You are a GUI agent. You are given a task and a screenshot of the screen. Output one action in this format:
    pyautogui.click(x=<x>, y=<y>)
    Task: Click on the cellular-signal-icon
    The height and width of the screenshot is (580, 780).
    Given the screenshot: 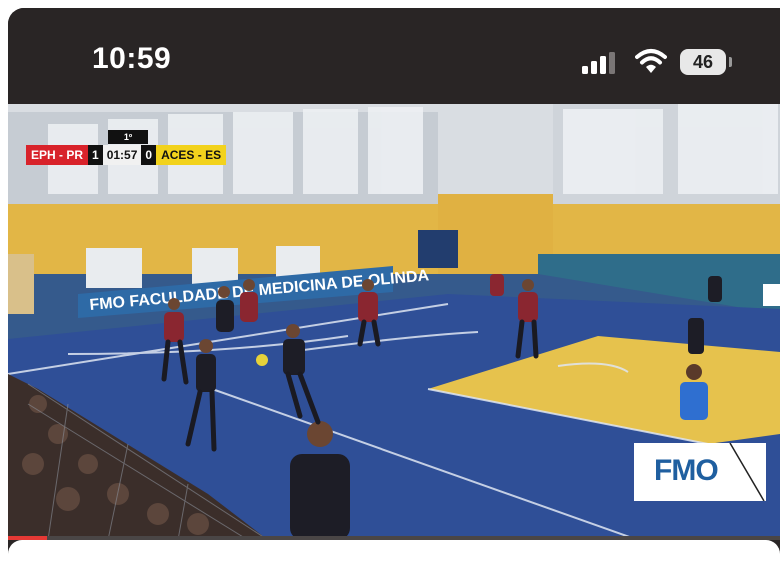 What is the action you would take?
    pyautogui.click(x=598, y=63)
    